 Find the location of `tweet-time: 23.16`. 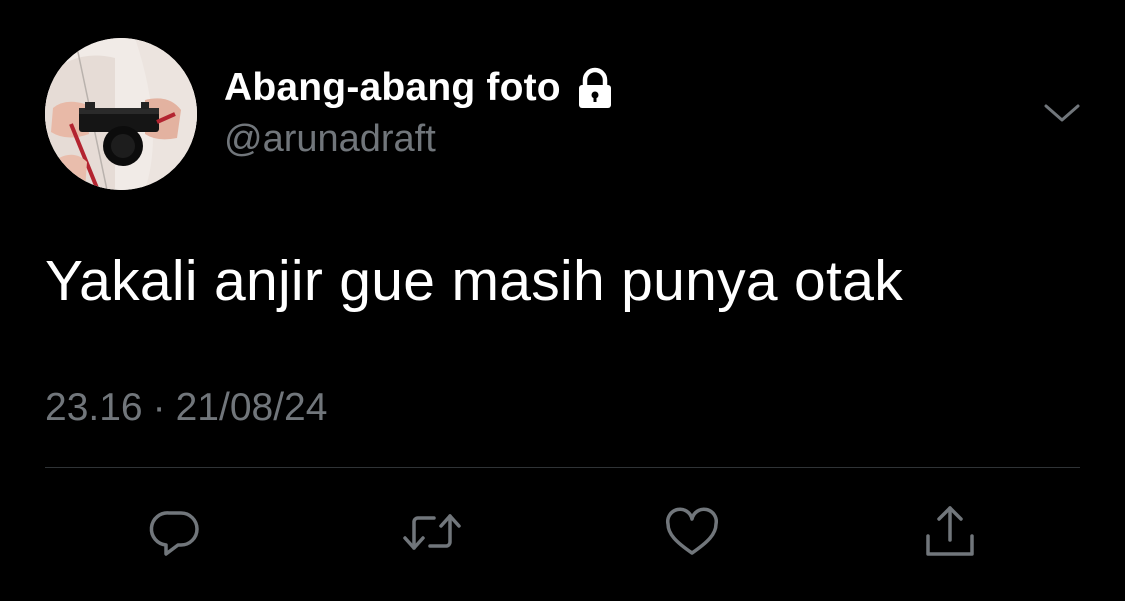

tweet-time: 23.16 is located at coordinates (94, 407).